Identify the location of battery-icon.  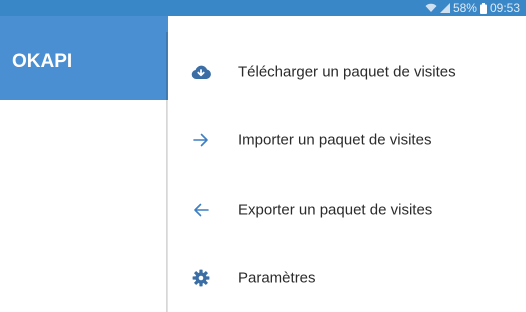
(483, 8).